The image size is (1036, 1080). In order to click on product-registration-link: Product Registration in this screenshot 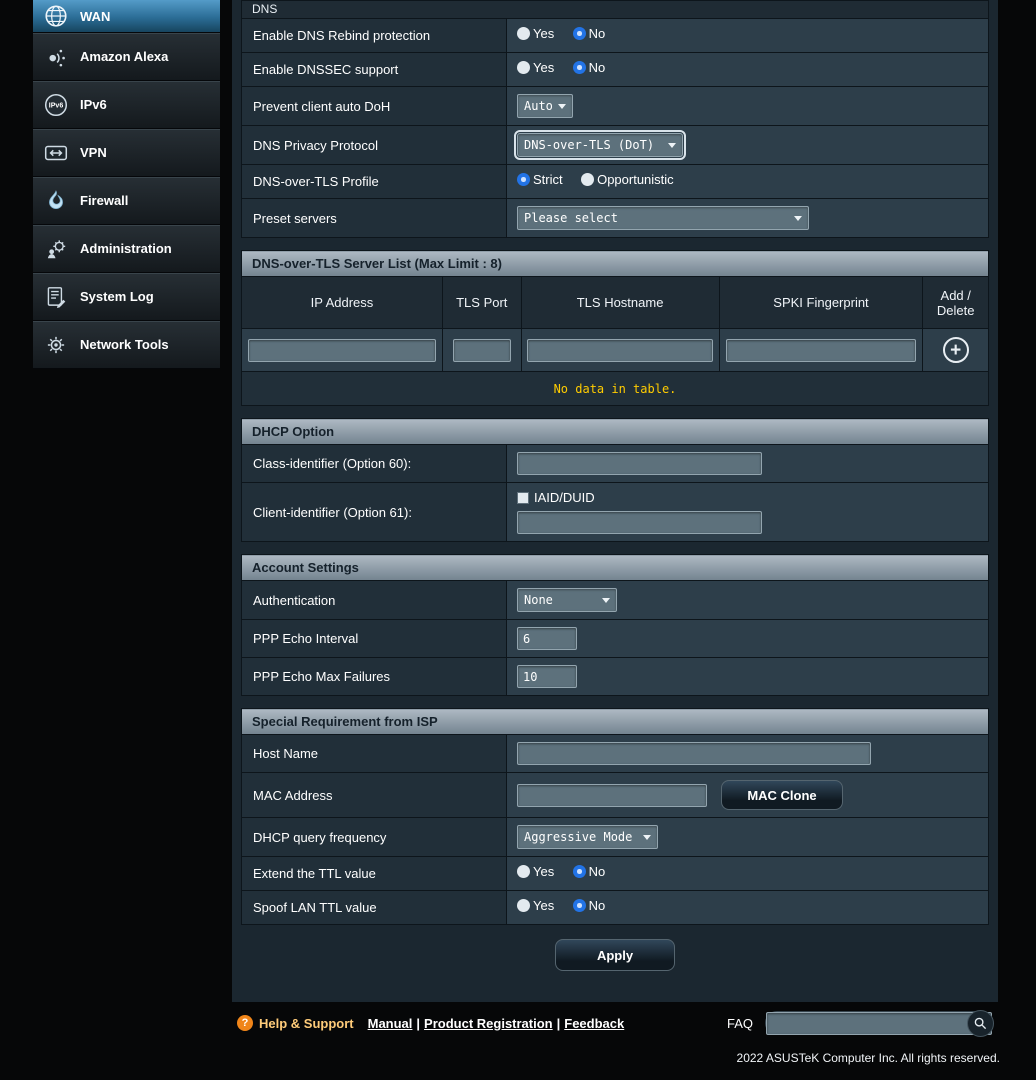, I will do `click(488, 1023)`.